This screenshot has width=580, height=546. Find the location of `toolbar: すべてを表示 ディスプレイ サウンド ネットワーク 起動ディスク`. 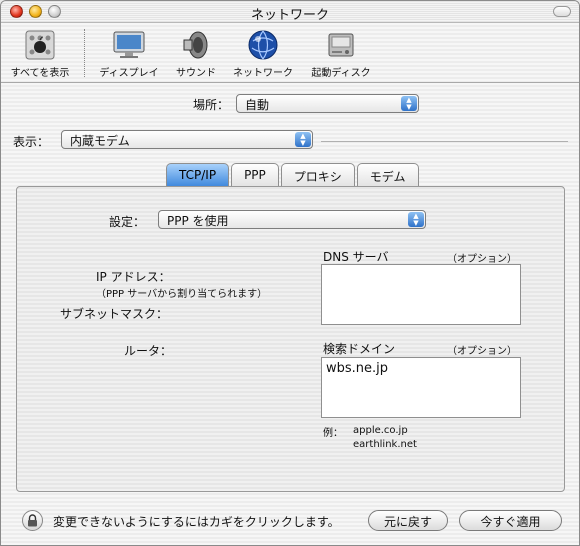

toolbar: すべてを表示 ディスプレイ サウンド ネットワーク 起動ディスク is located at coordinates (290, 53).